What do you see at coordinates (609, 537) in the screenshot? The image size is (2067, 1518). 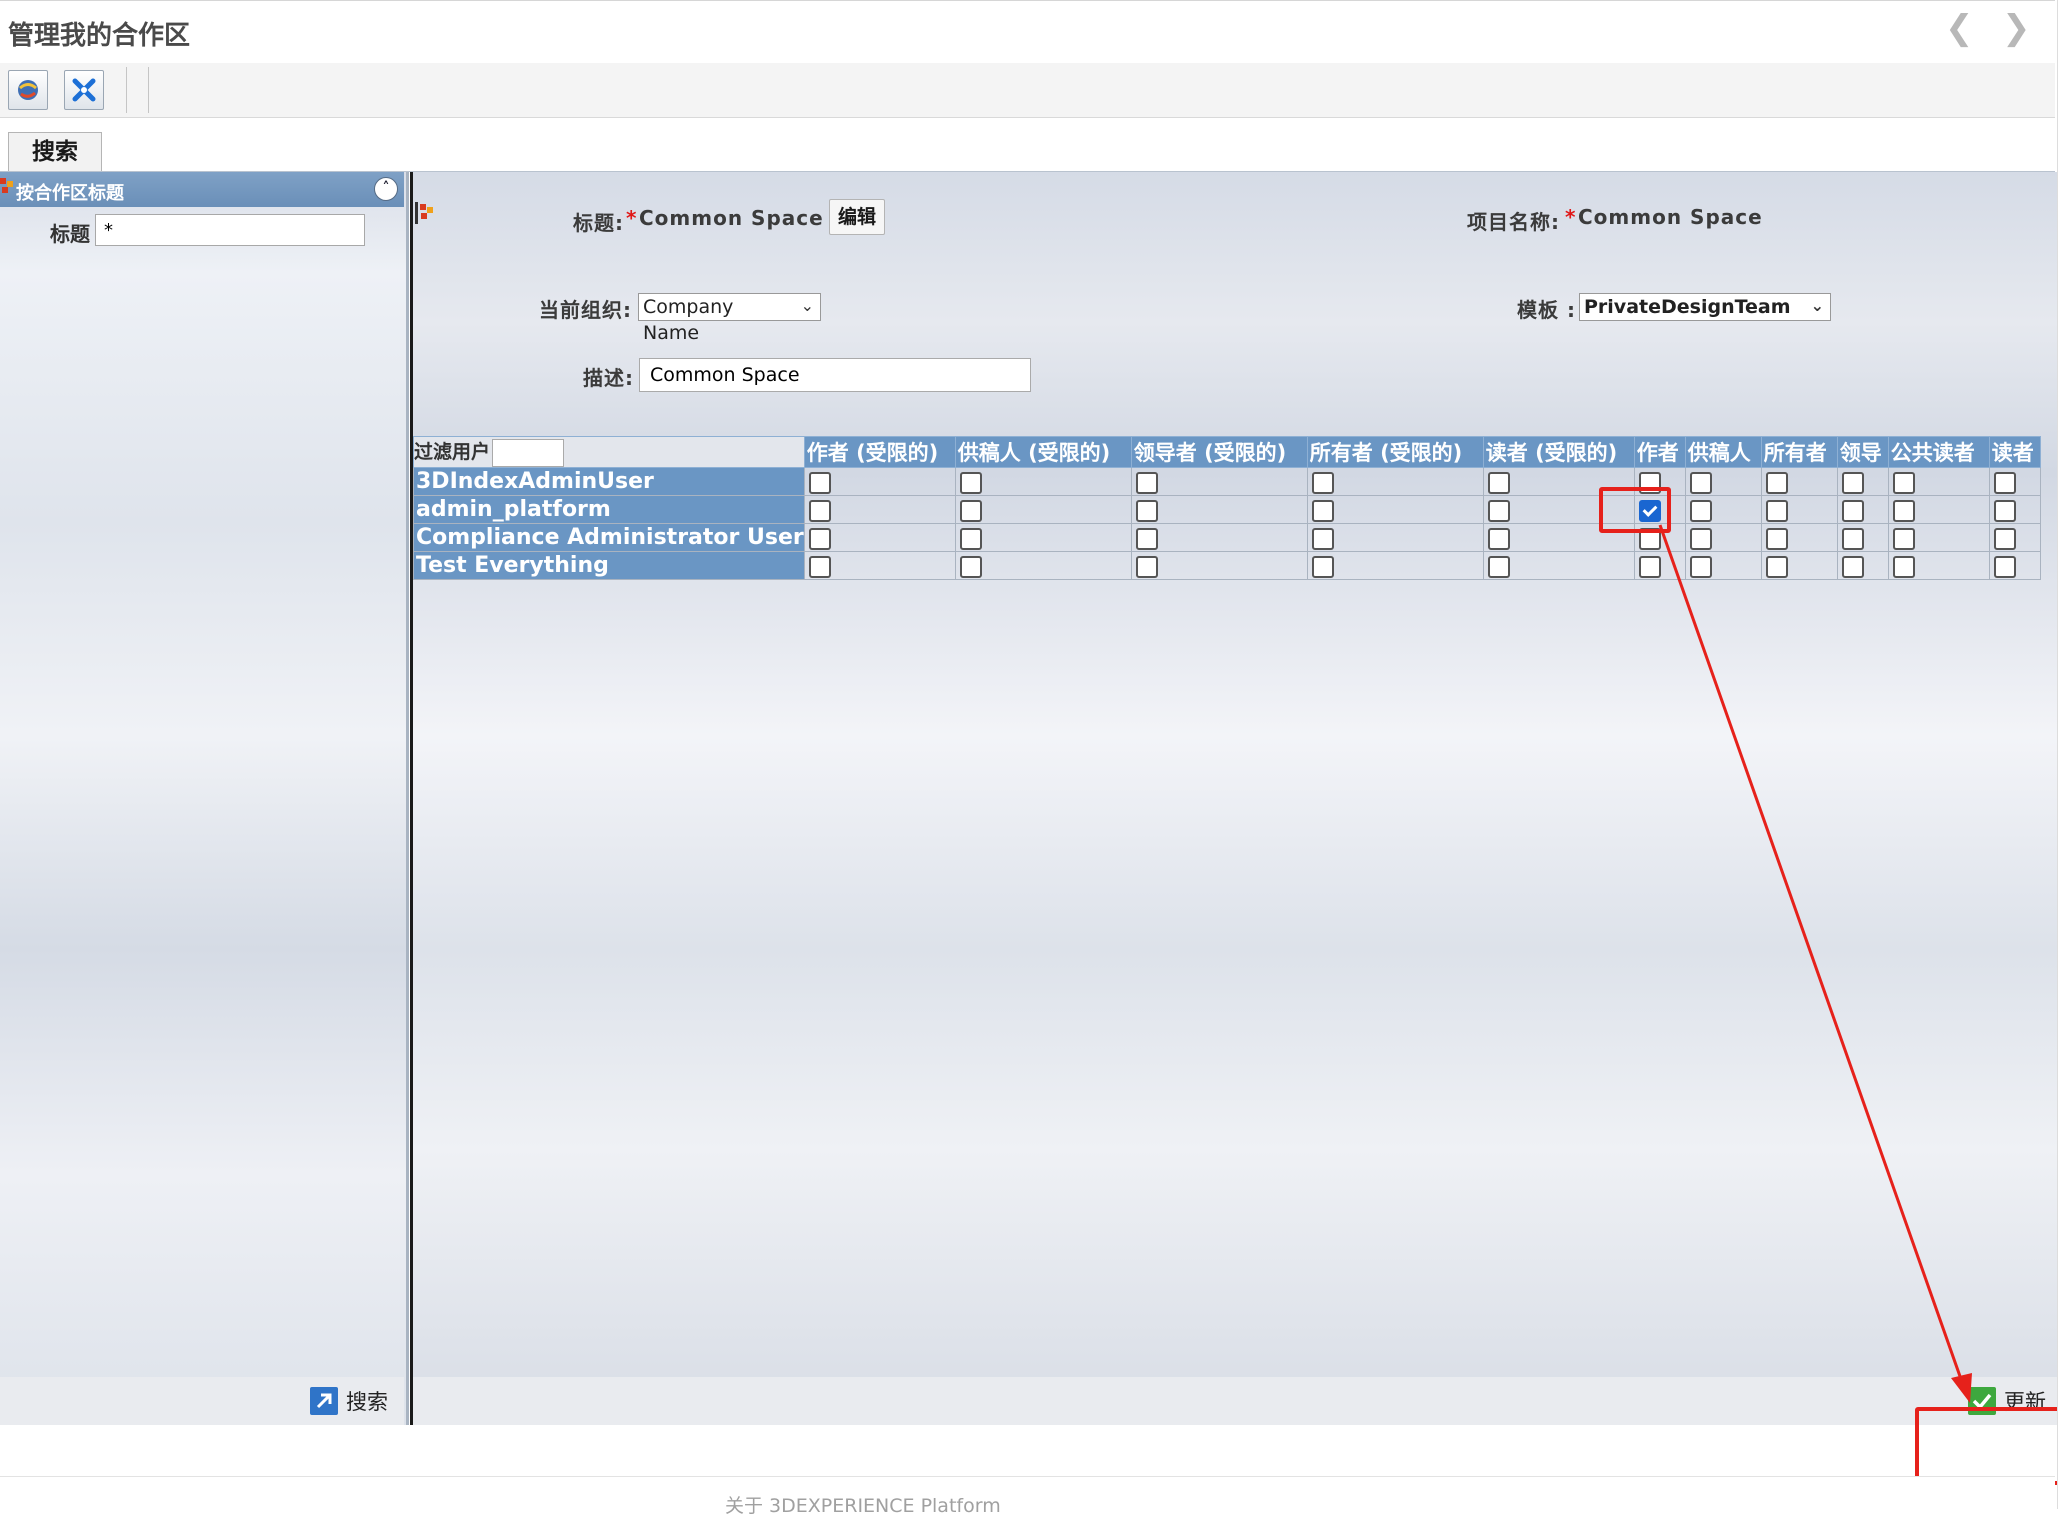 I see `user-name-cell: Compliance Administrator User` at bounding box center [609, 537].